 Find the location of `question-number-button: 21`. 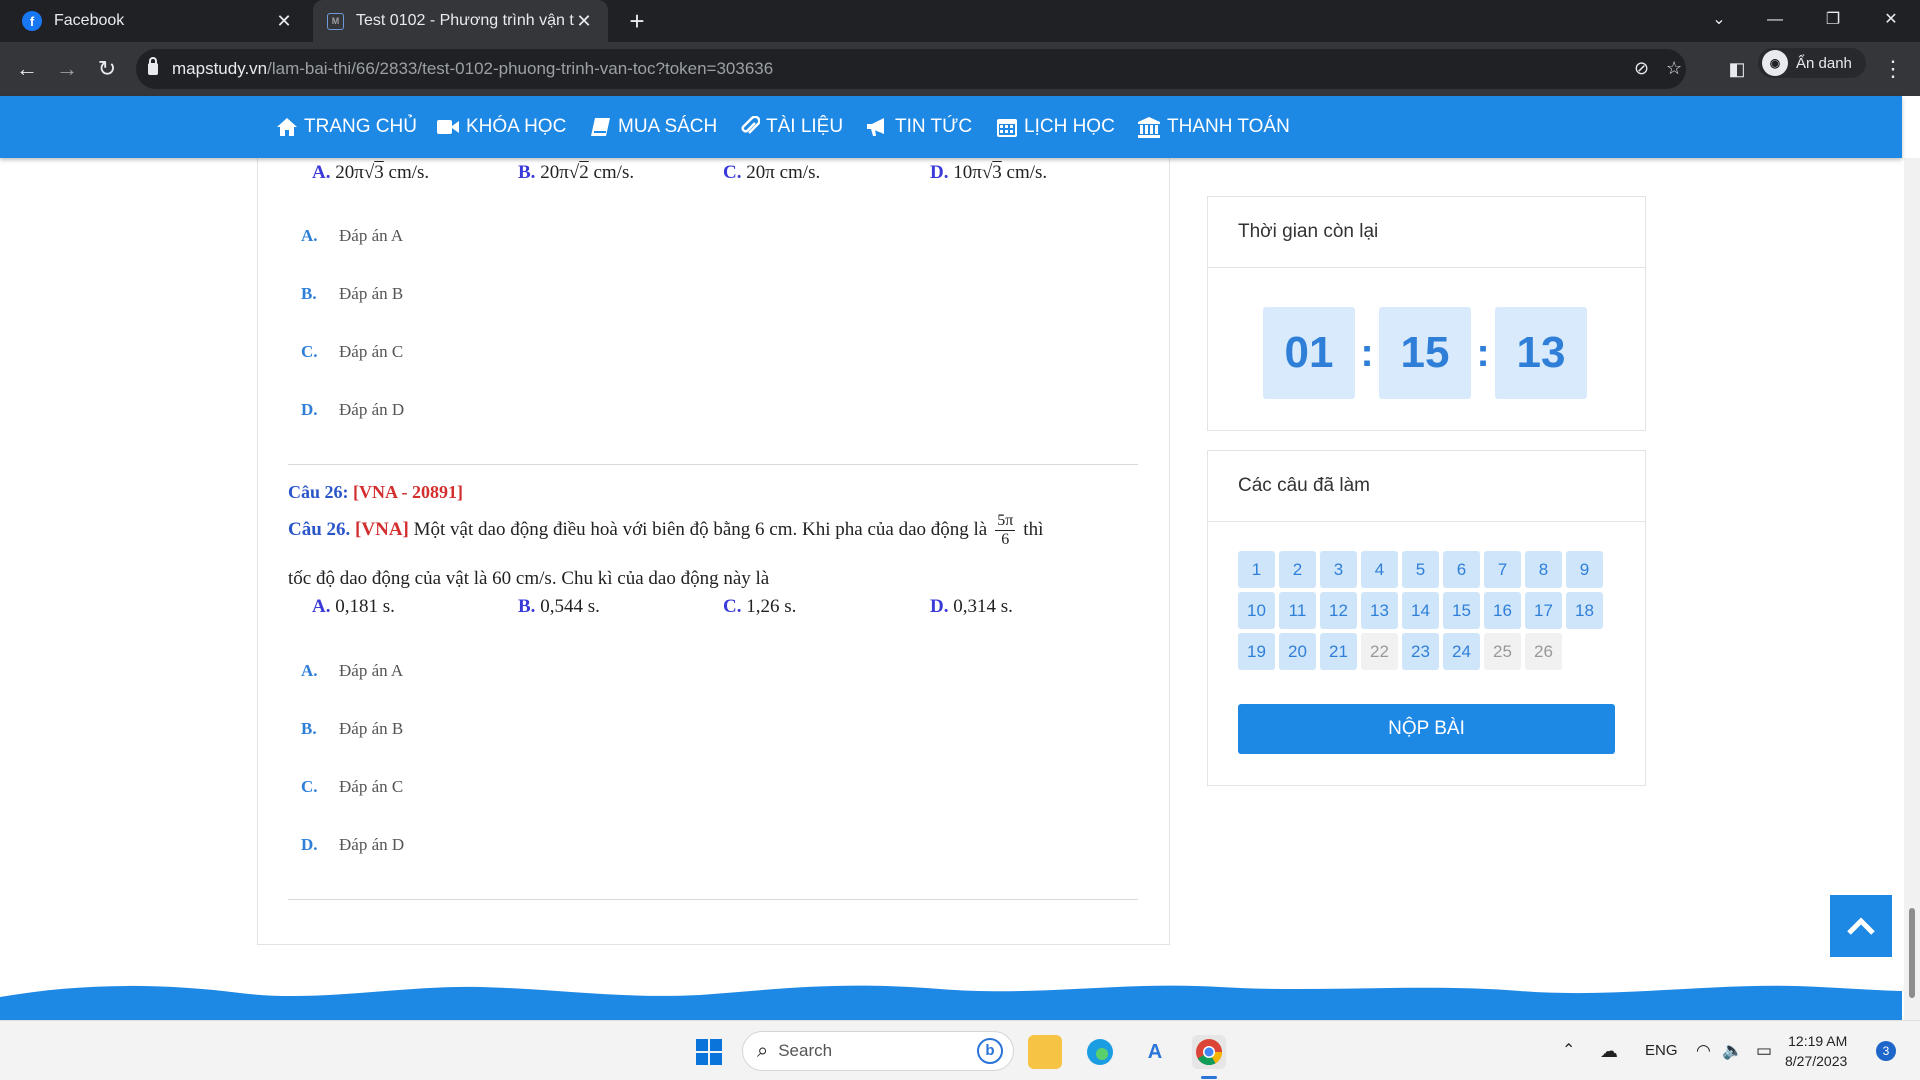

question-number-button: 21 is located at coordinates (1338, 651).